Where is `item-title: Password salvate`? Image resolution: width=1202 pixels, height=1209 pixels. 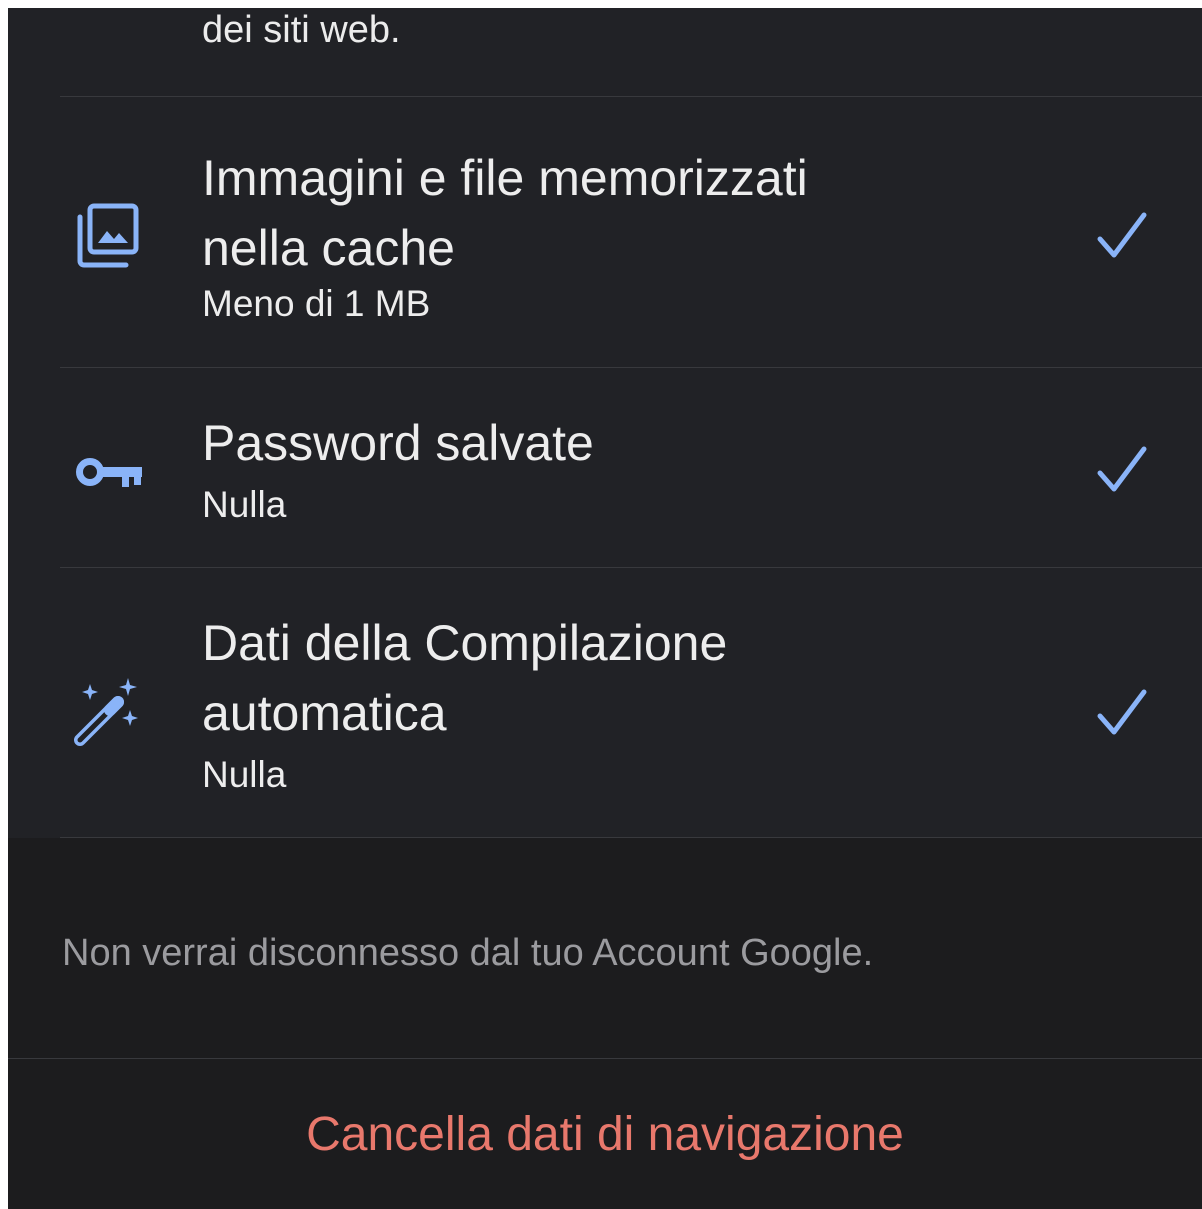
item-title: Password salvate is located at coordinates (398, 443).